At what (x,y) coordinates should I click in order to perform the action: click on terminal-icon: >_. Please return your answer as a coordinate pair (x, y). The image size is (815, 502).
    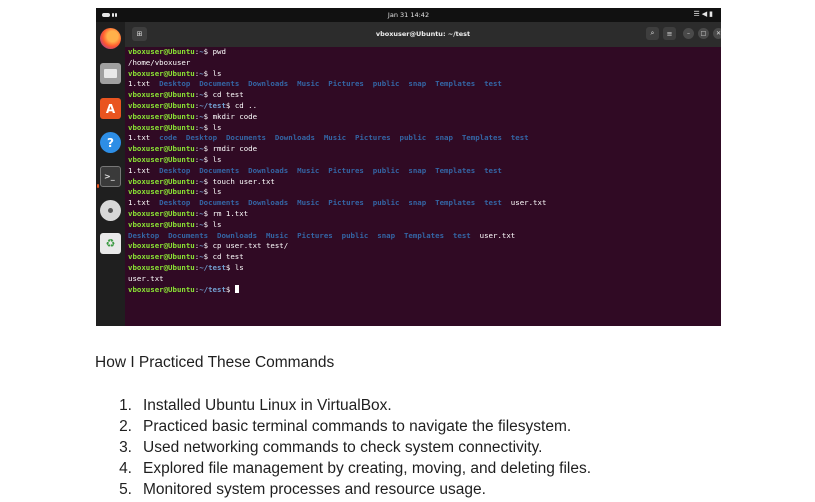
    Looking at the image, I should click on (110, 176).